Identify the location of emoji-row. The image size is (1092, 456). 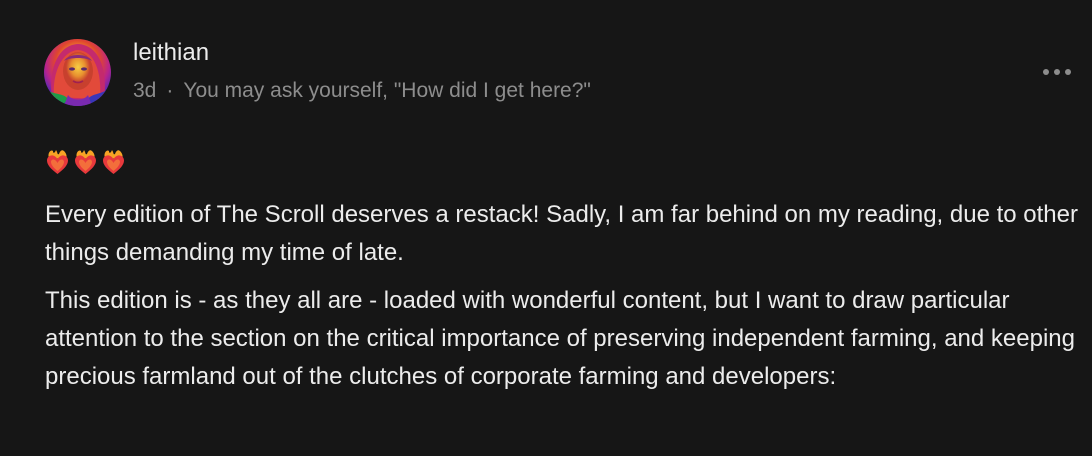
(85, 162).